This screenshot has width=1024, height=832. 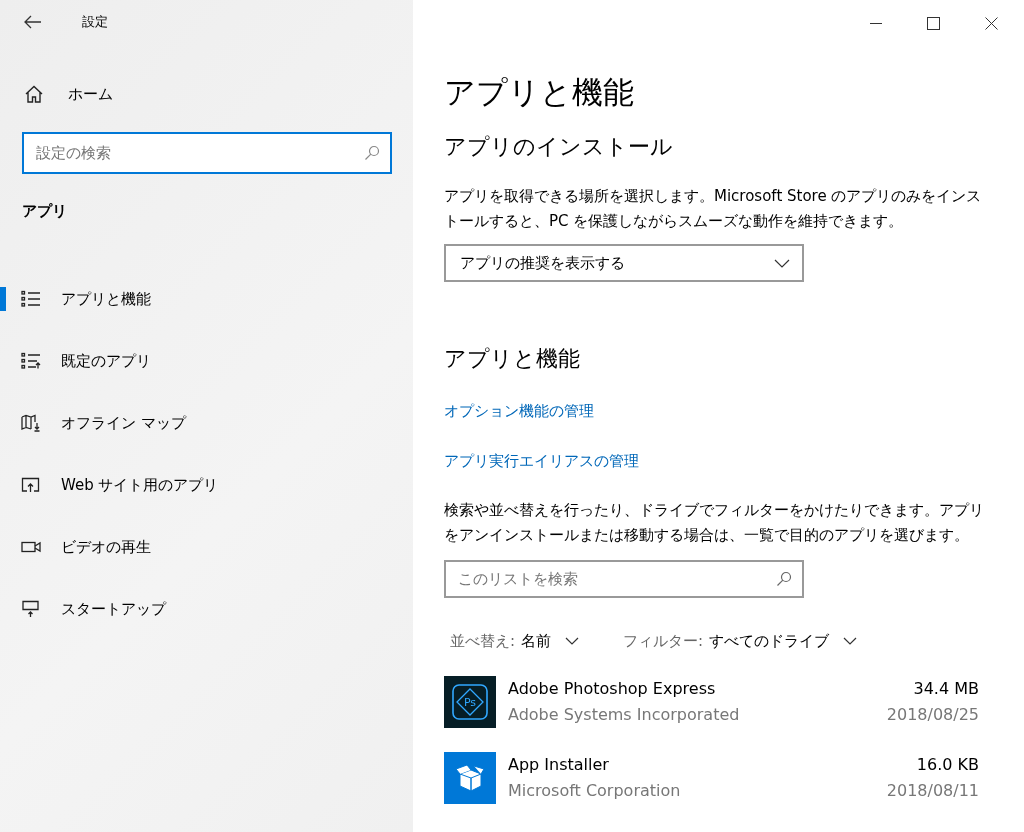 I want to click on back-arrow-icon, so click(x=33, y=22).